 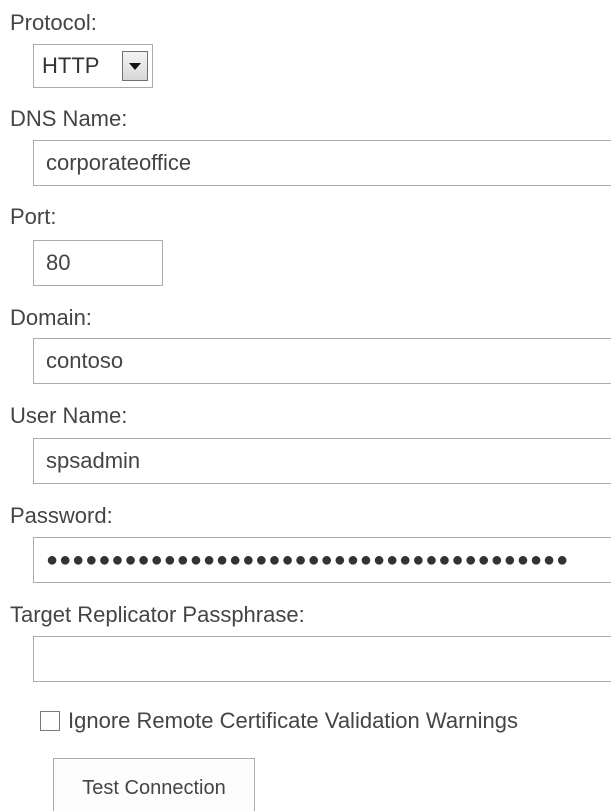 What do you see at coordinates (50, 721) in the screenshot?
I see `ignore-warnings-checkbox` at bounding box center [50, 721].